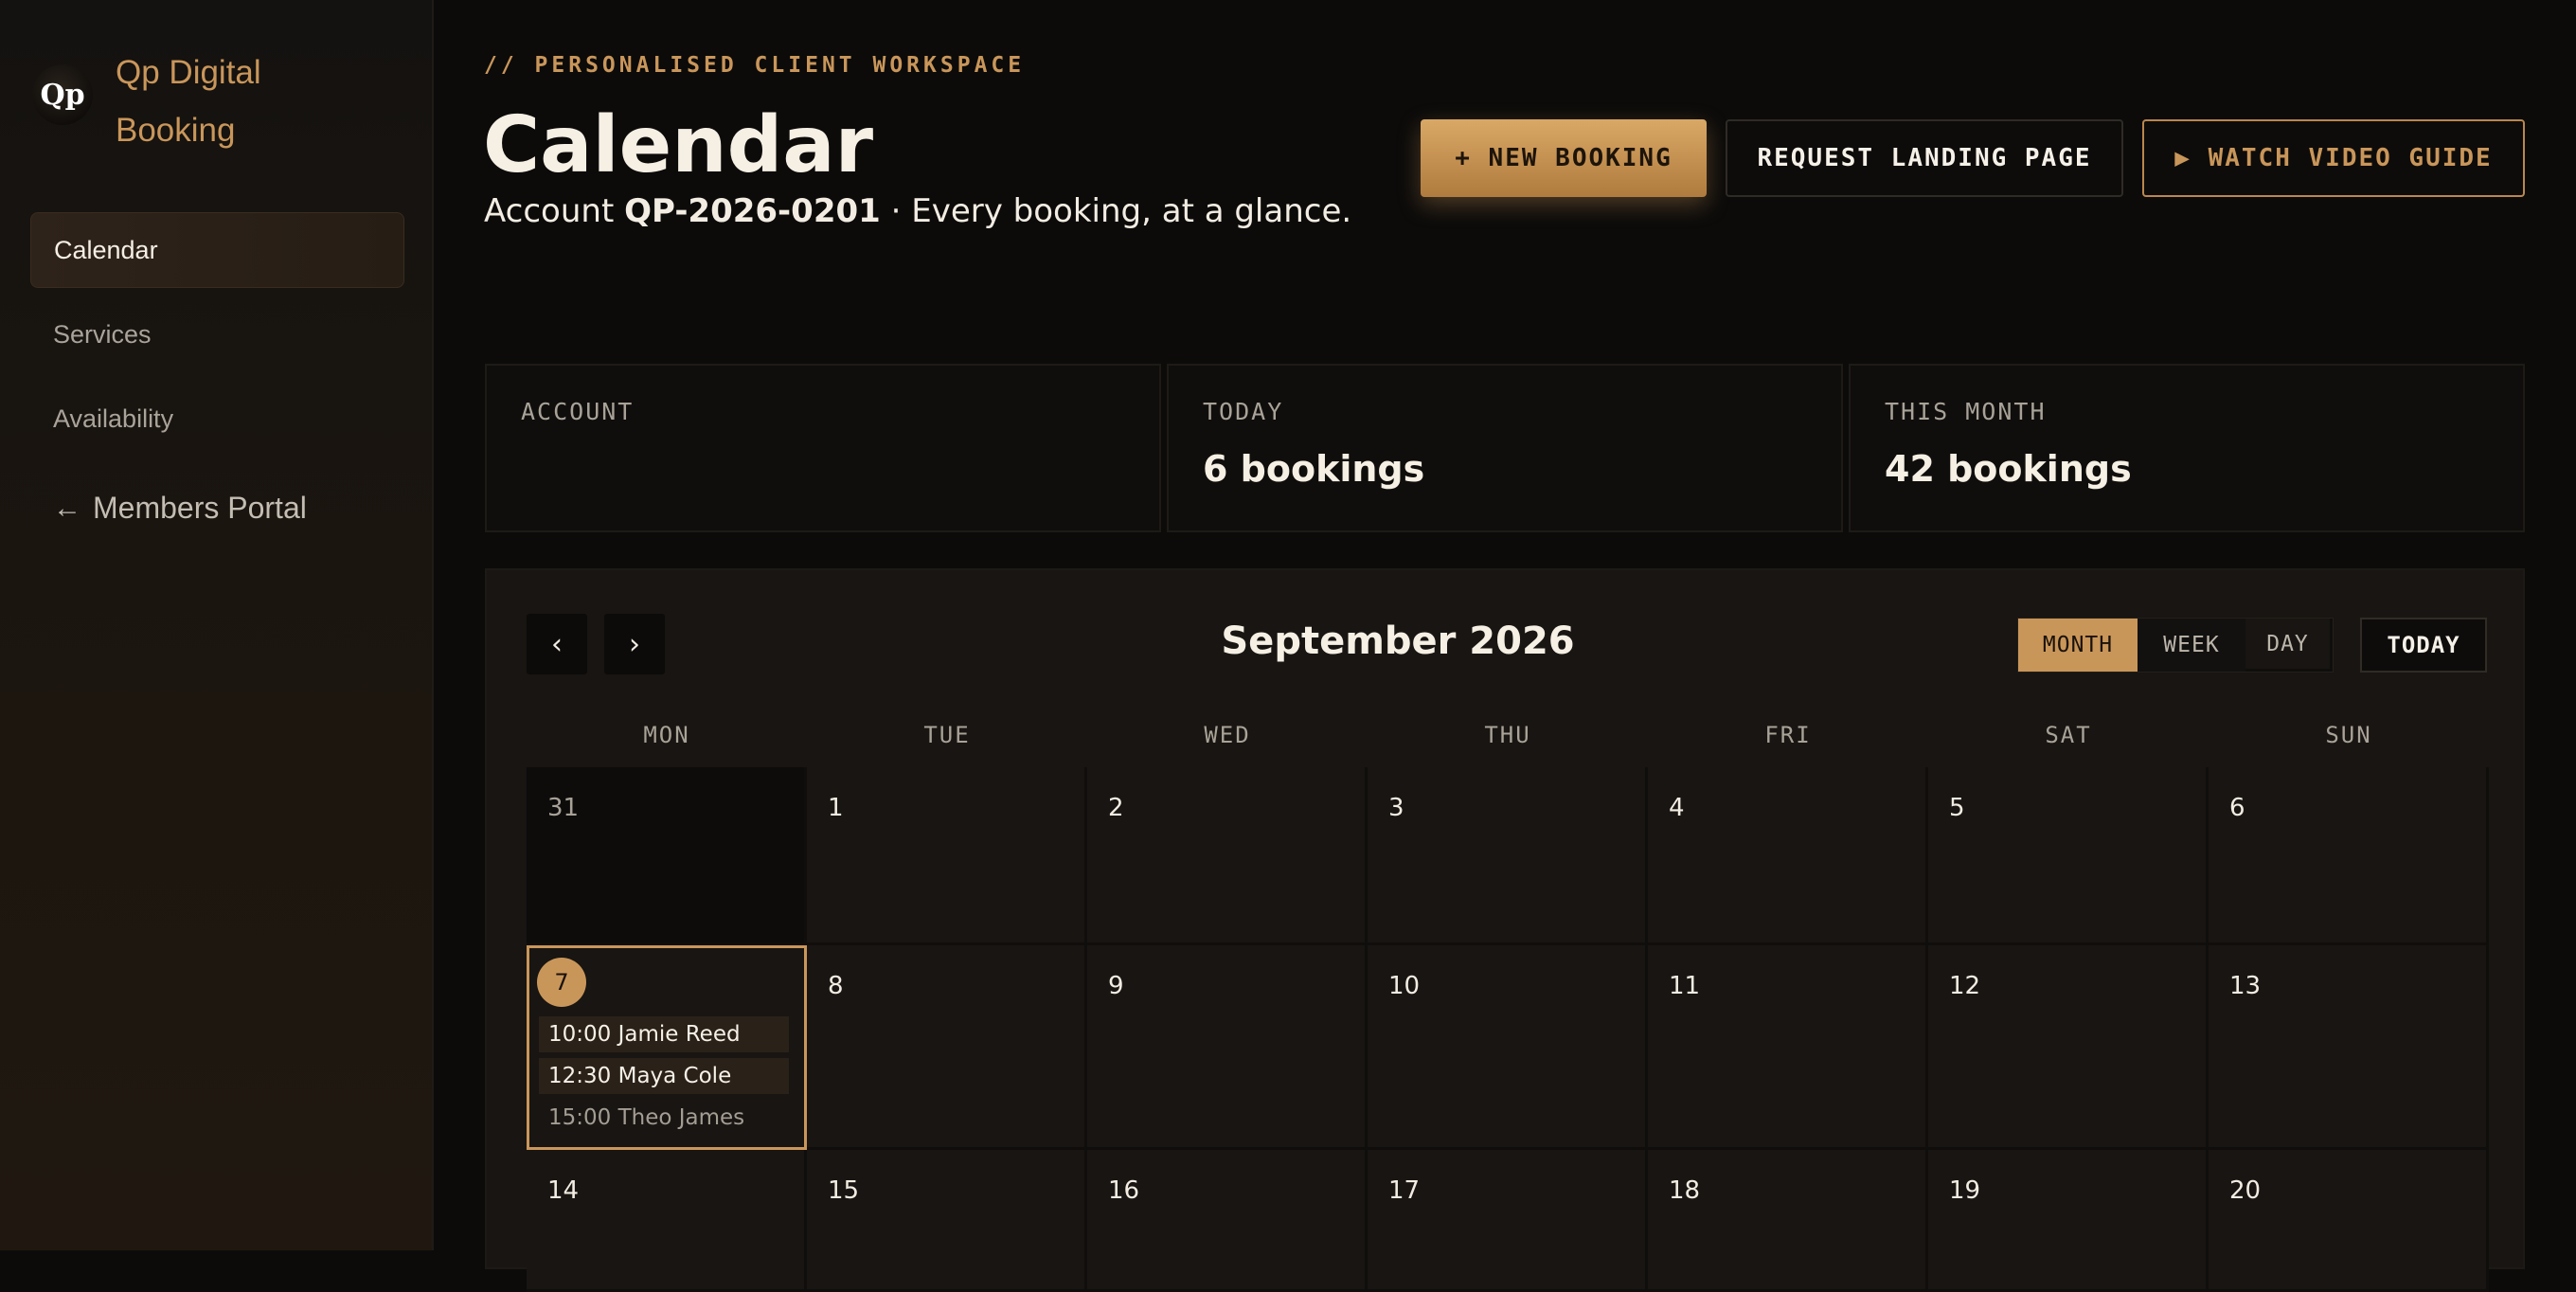  Describe the element at coordinates (2349, 1221) in the screenshot. I see `day-cell: 20` at that location.